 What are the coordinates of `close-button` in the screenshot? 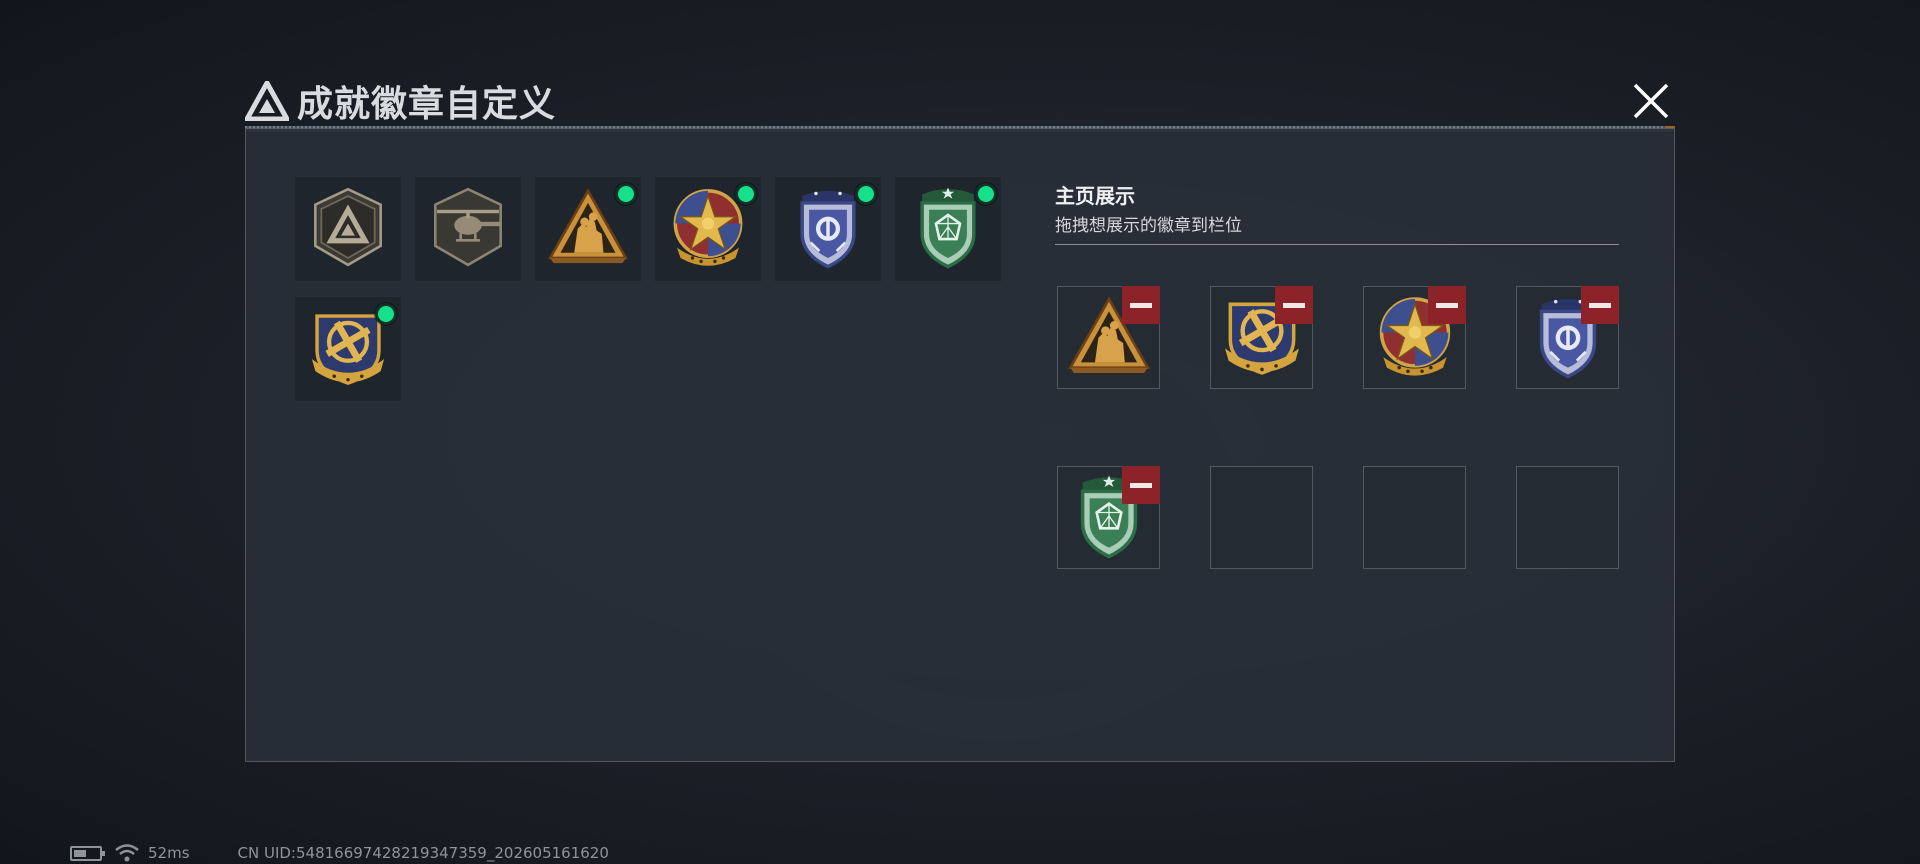 It's located at (1651, 103).